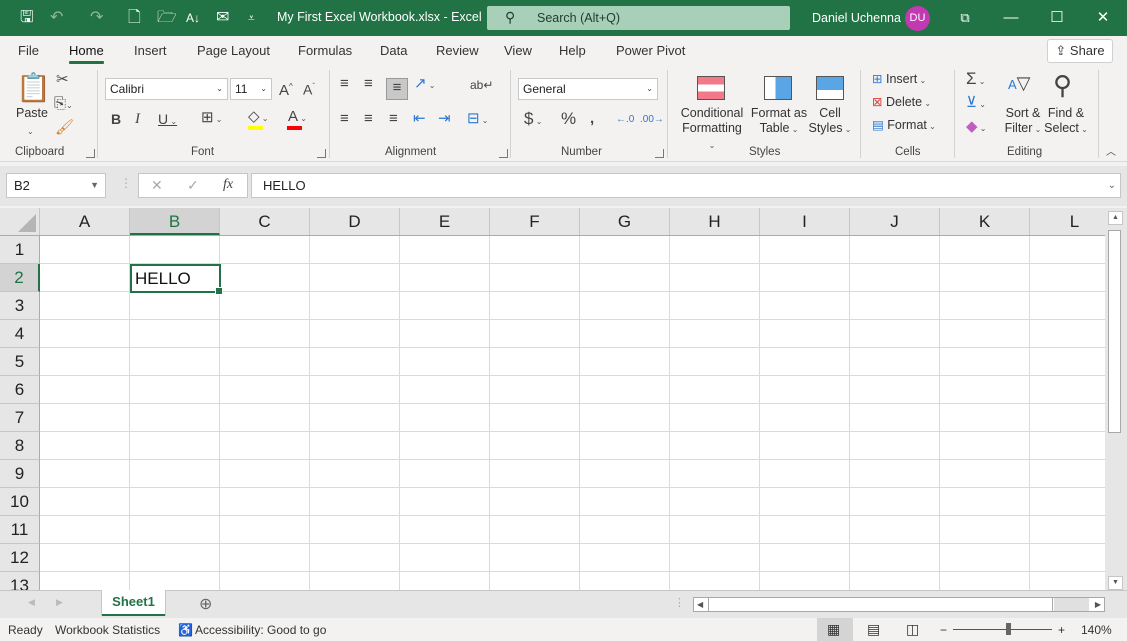 This screenshot has width=1127, height=641. I want to click on tab-review: Review, so click(457, 50).